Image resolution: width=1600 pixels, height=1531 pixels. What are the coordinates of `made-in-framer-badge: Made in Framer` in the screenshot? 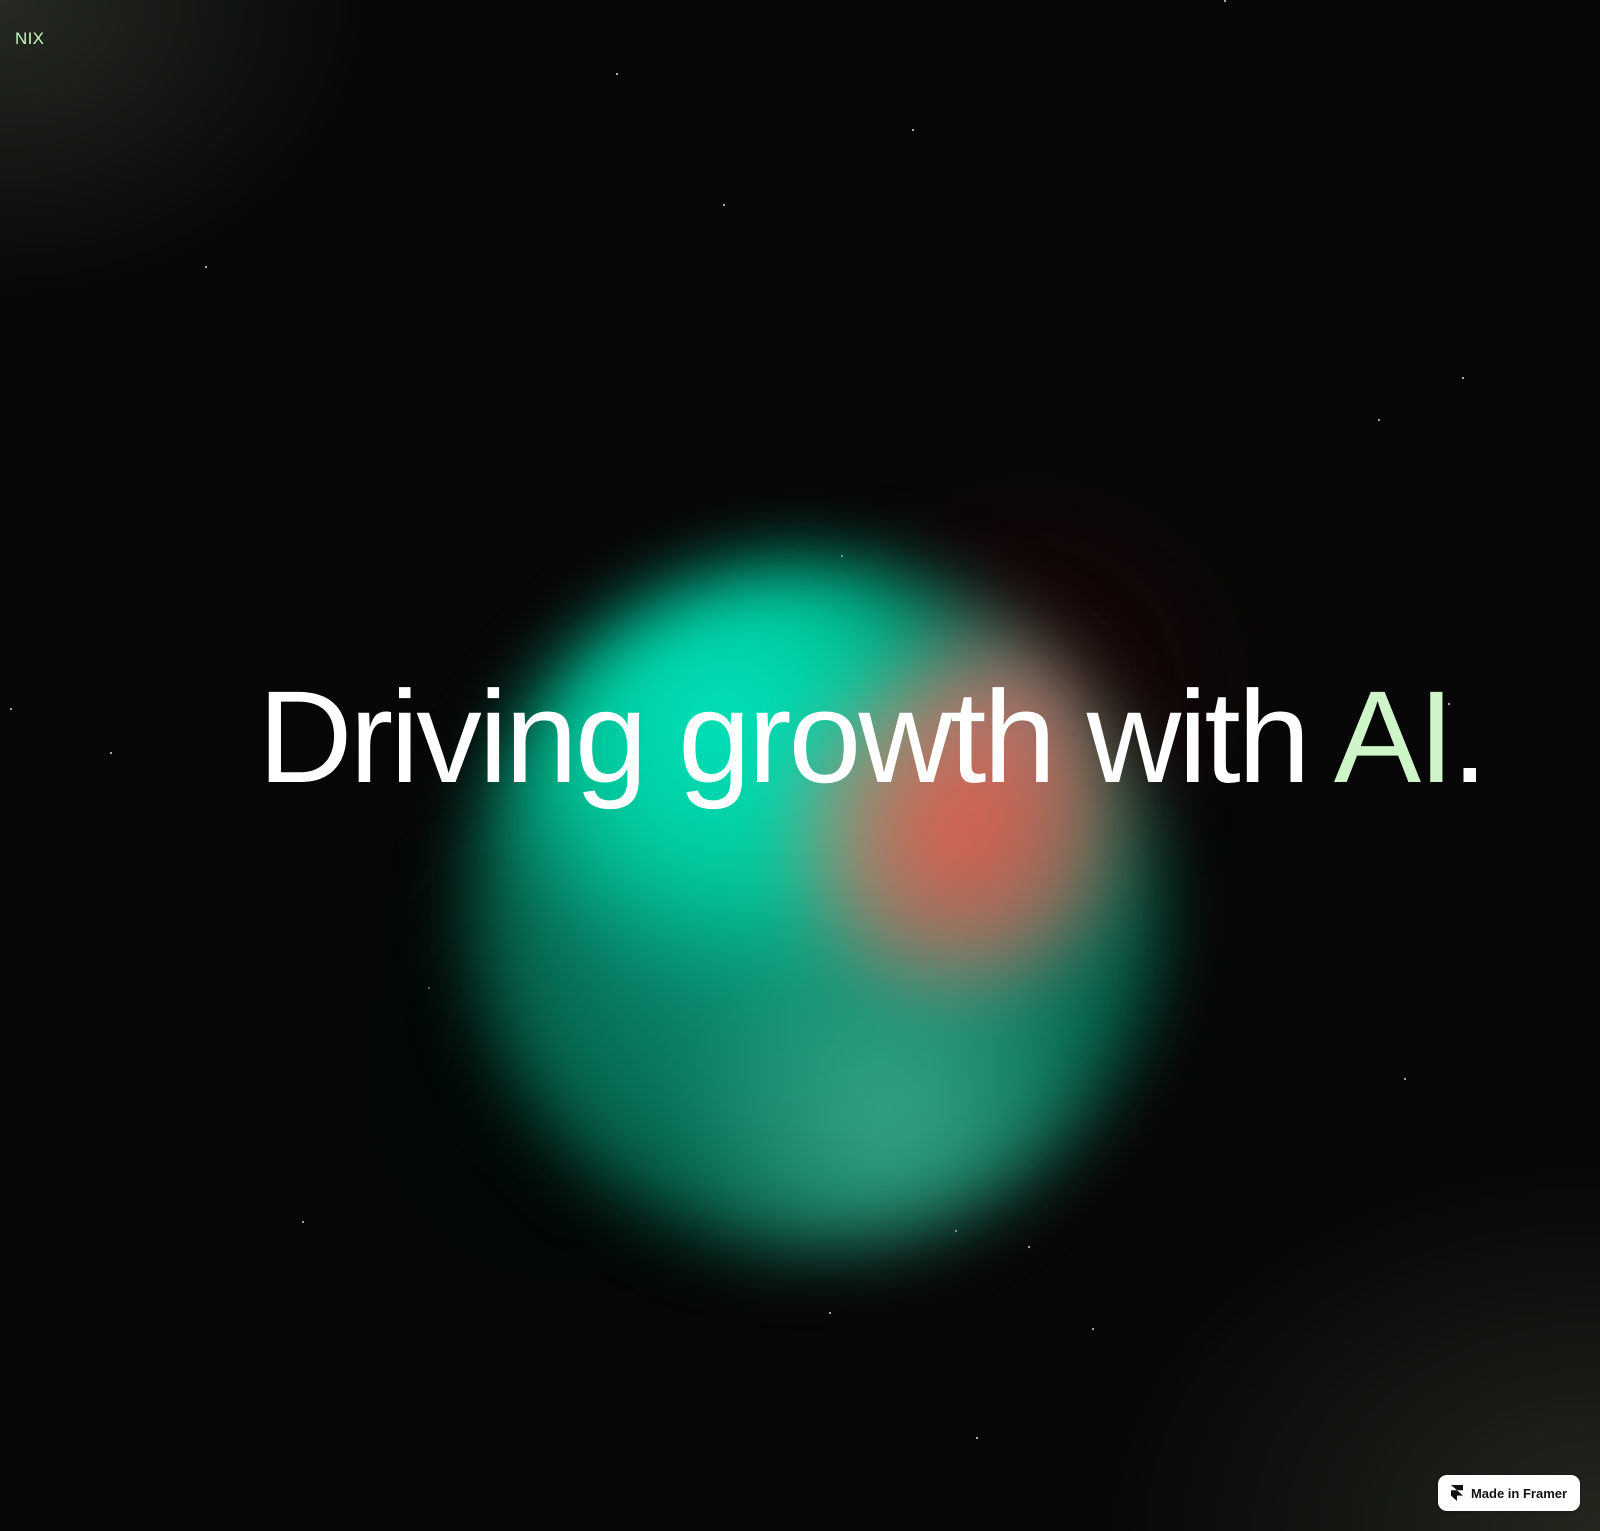 It's located at (1509, 1493).